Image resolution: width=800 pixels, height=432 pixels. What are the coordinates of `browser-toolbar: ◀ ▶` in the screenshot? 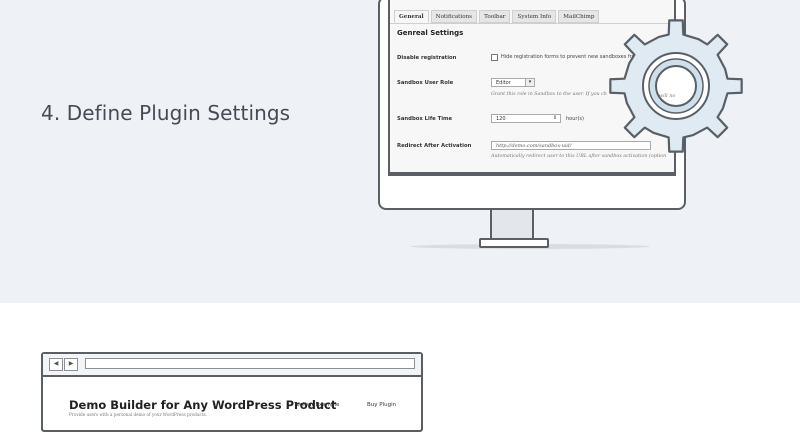 It's located at (232, 365).